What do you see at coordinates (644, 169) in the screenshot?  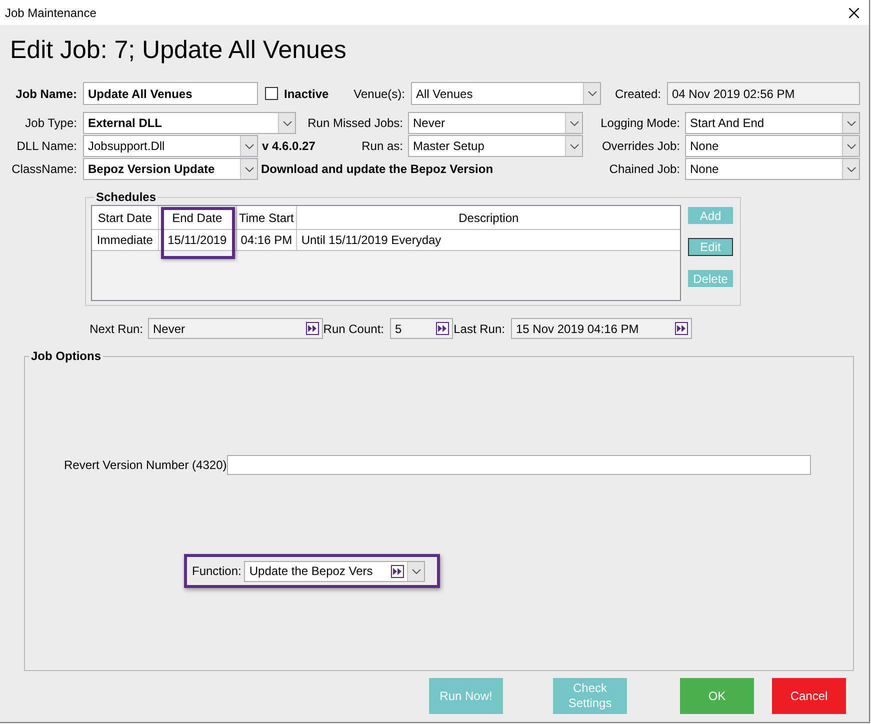 I see `field-label: Chained Job:` at bounding box center [644, 169].